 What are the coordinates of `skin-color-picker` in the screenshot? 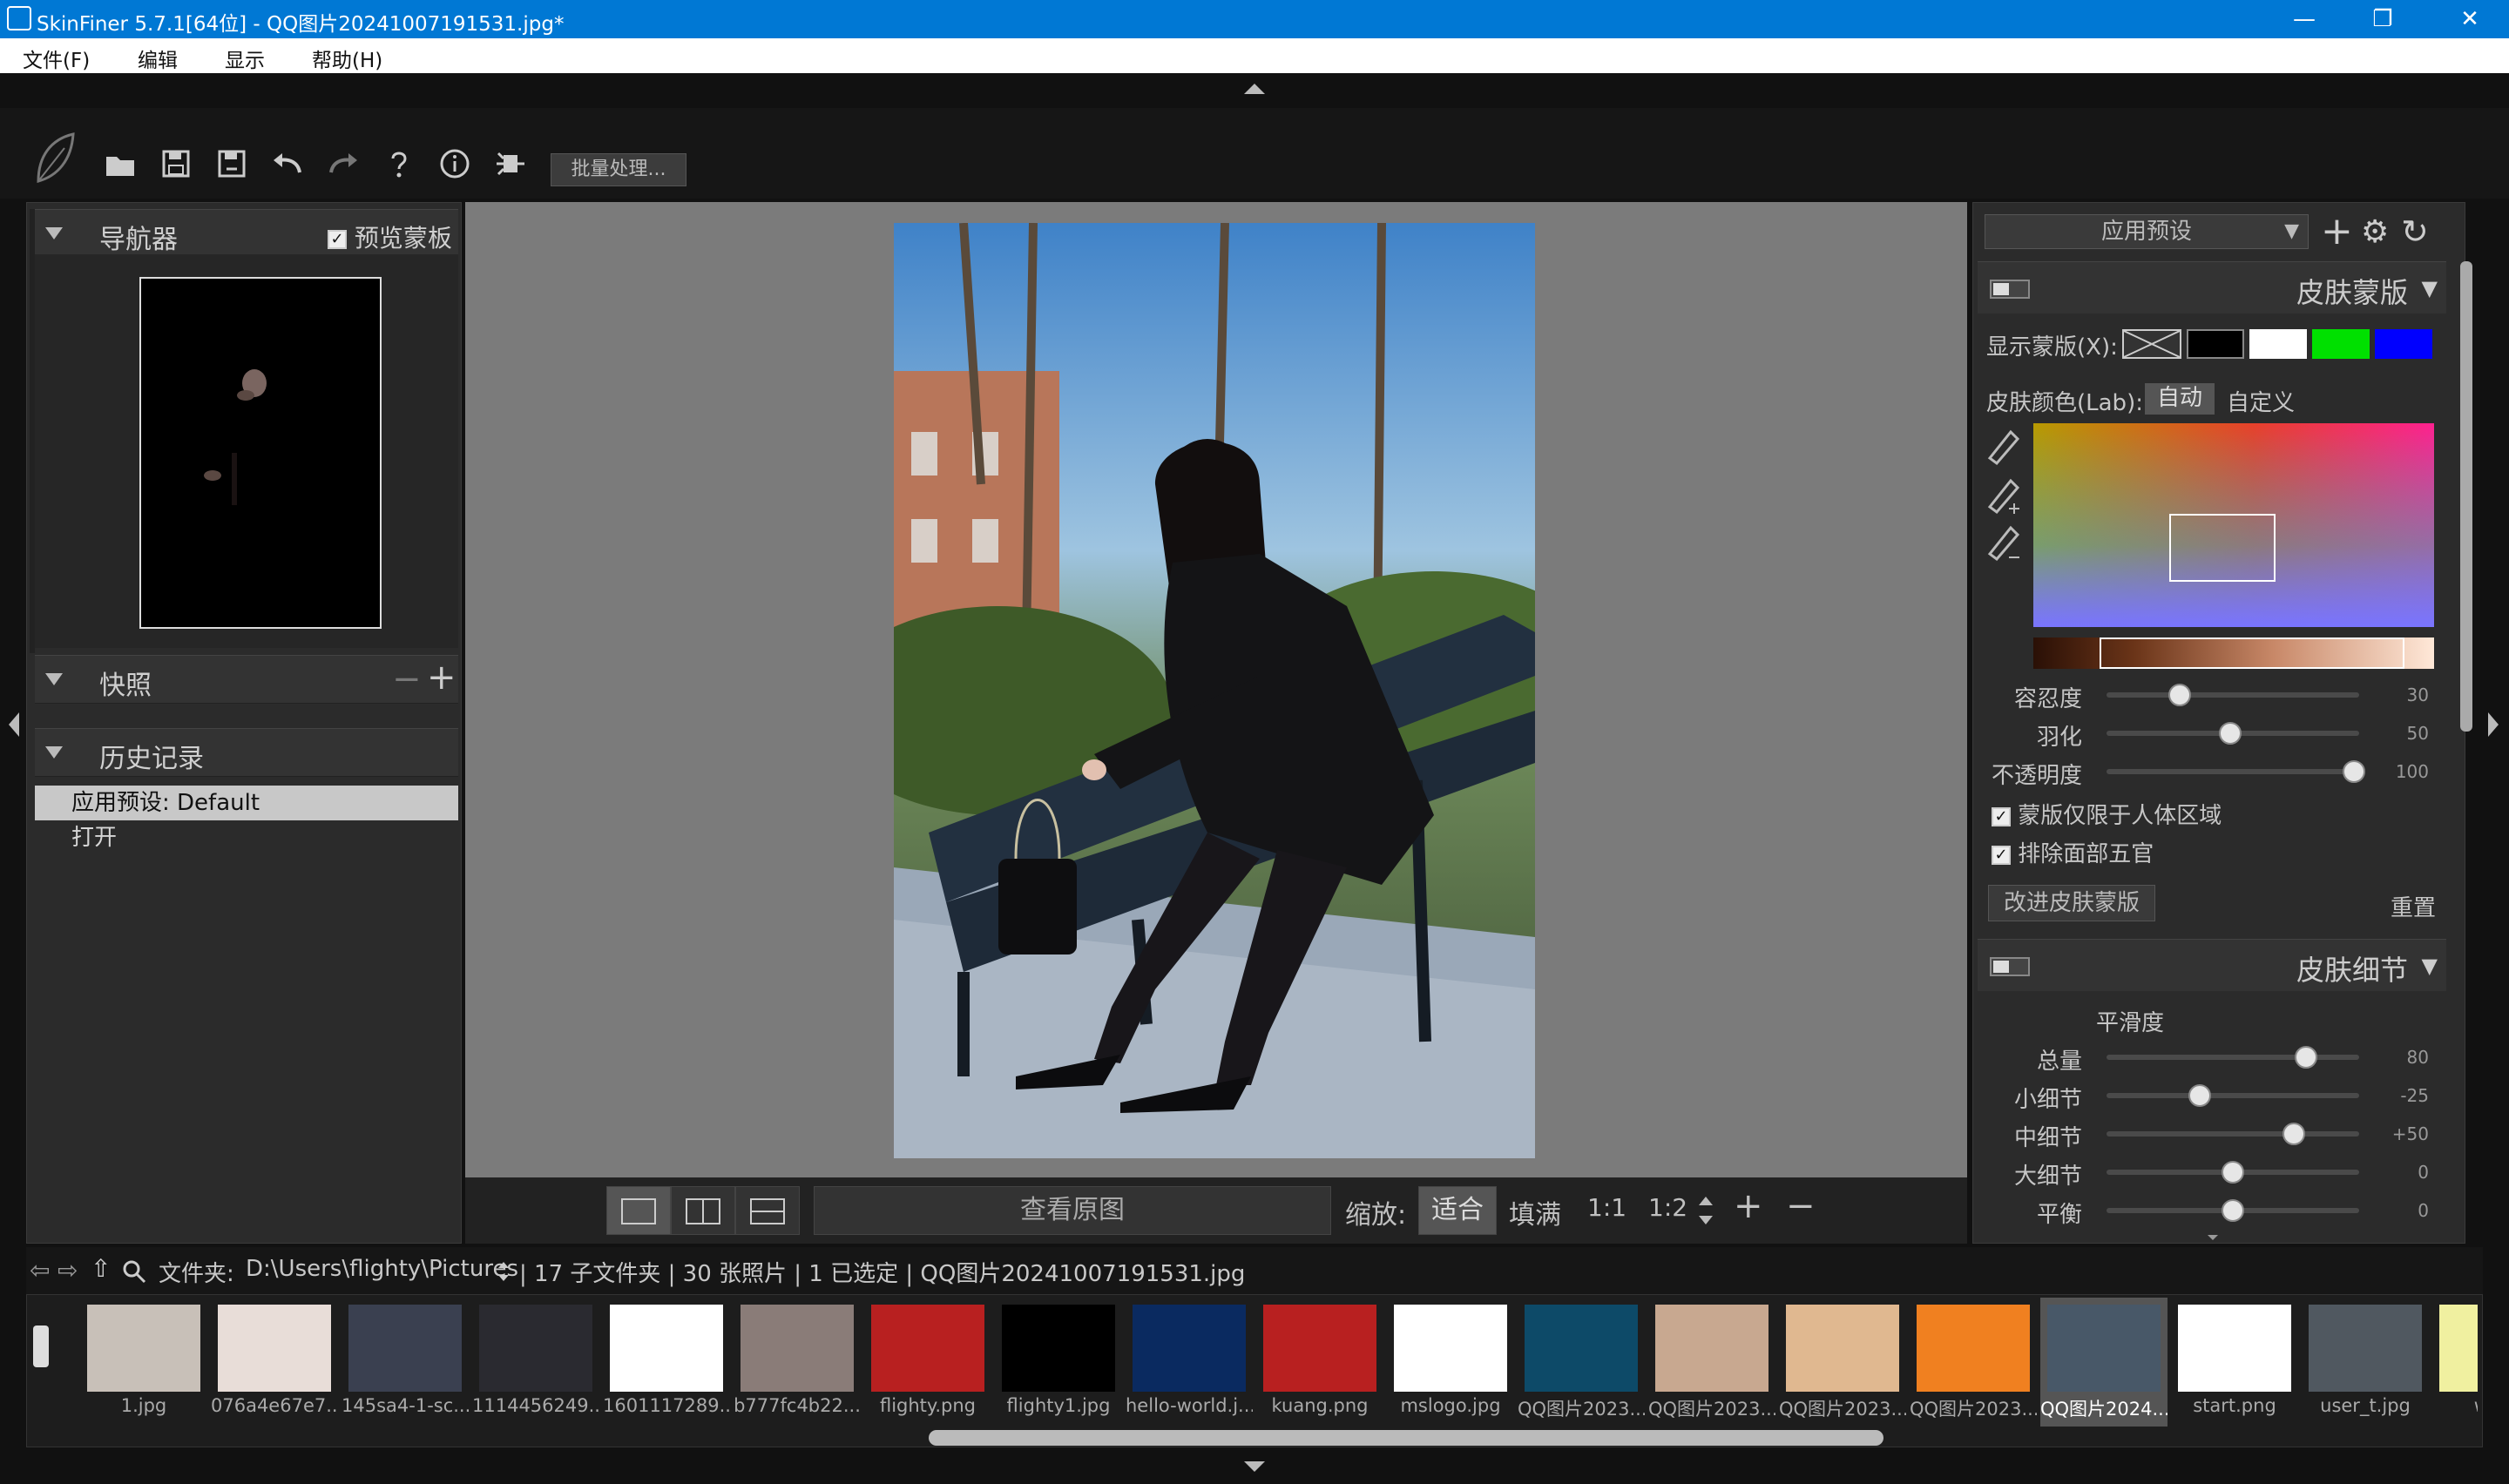 It's located at (2233, 525).